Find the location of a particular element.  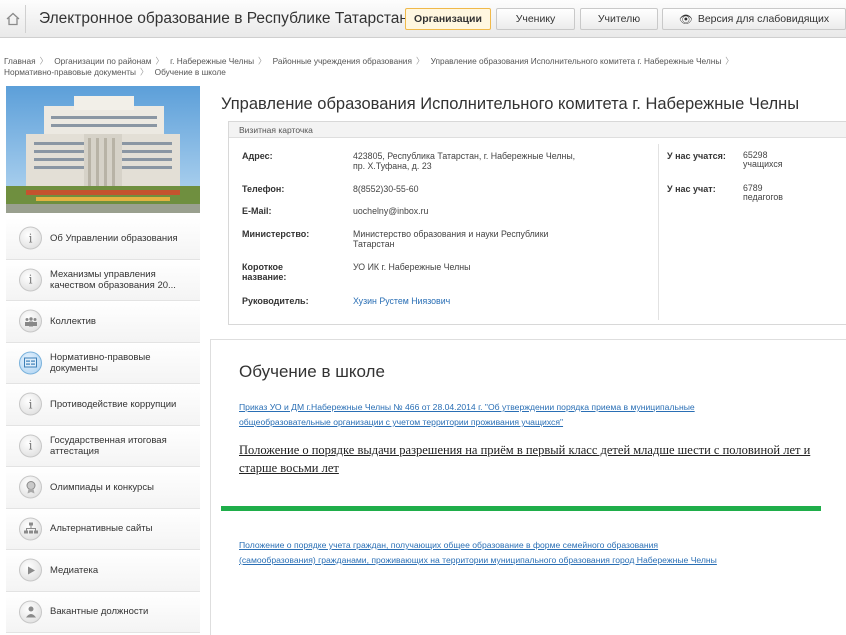

sidebar-item-state-attestation: i Государственная итоговая аттестация is located at coordinates (103, 446).